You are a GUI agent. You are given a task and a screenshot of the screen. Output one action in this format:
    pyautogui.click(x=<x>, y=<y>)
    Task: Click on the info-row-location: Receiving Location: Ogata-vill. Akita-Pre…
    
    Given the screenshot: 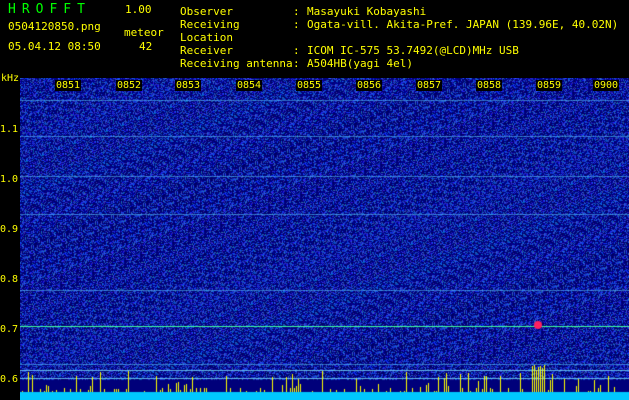 What is the action you would take?
    pyautogui.click(x=399, y=31)
    